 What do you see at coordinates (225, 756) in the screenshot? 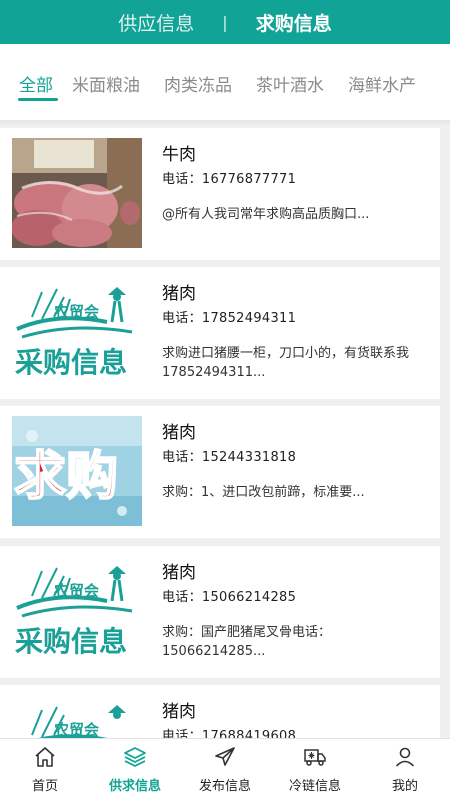
I see `send-icon` at bounding box center [225, 756].